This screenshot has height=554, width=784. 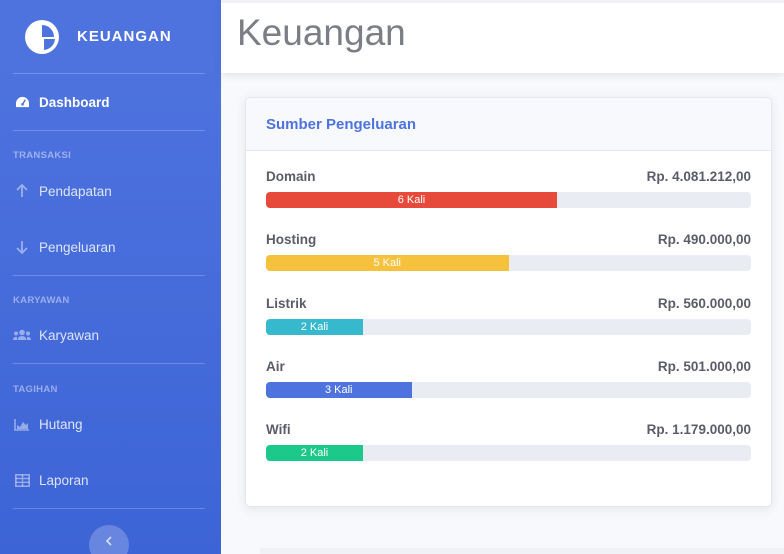 What do you see at coordinates (278, 429) in the screenshot?
I see `expense-name: Wifi` at bounding box center [278, 429].